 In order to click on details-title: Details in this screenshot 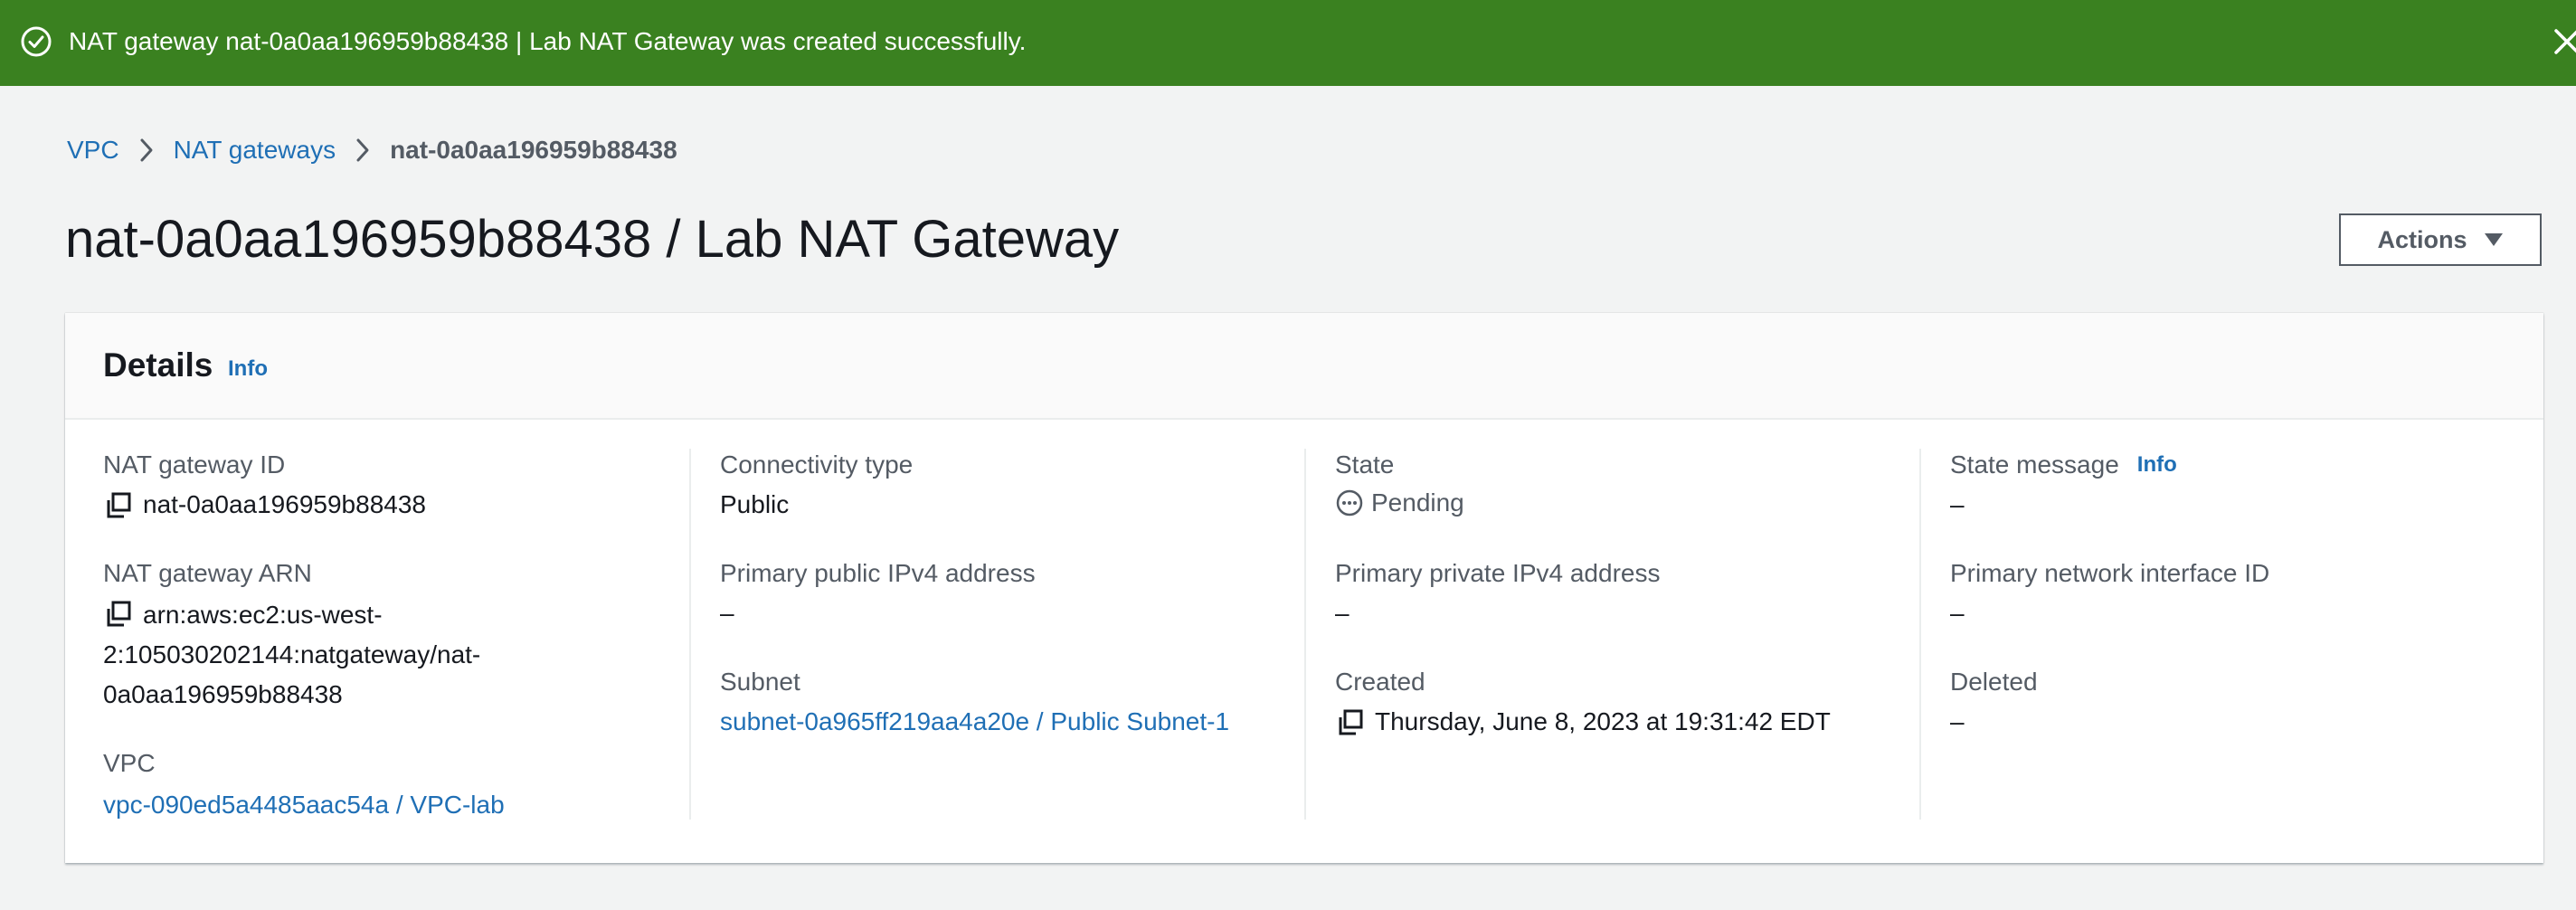, I will do `click(158, 365)`.